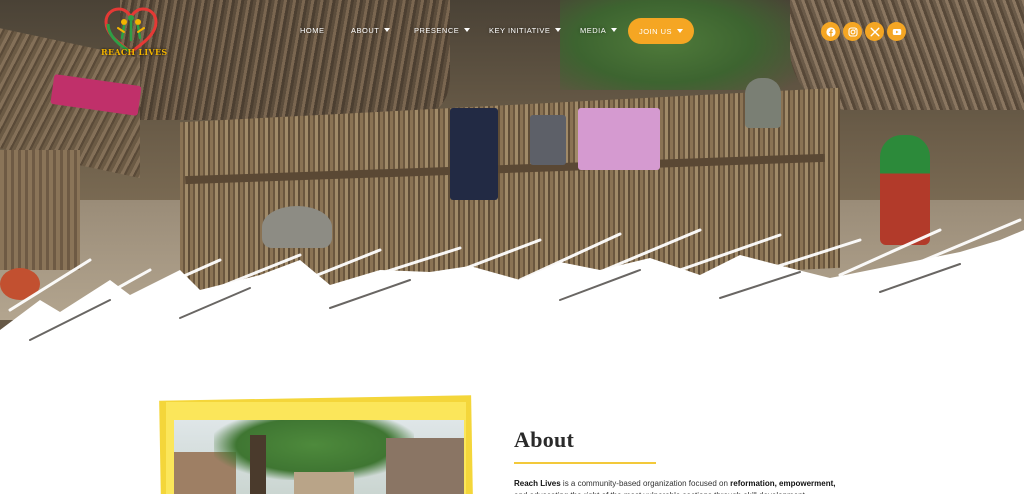  Describe the element at coordinates (258, 464) in the screenshot. I see `photo-tree-trunk` at that location.